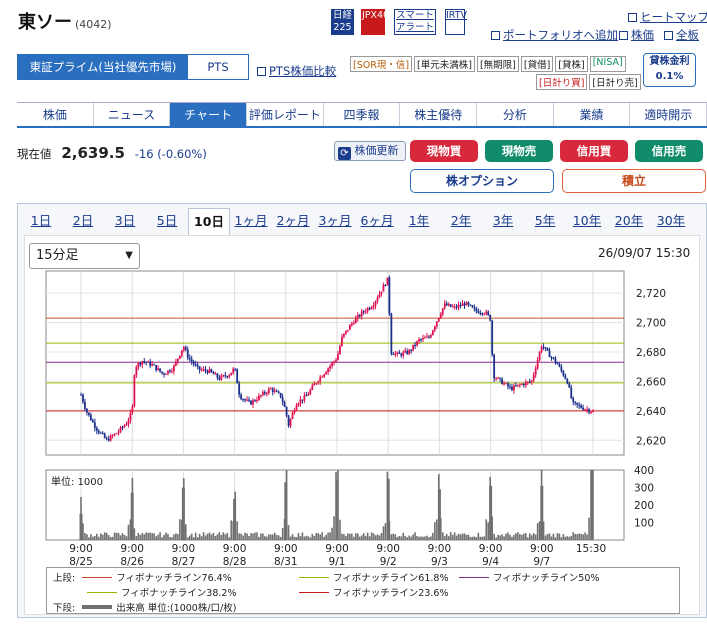 This screenshot has width=707, height=630. What do you see at coordinates (591, 549) in the screenshot?
I see `x-tick-time: 15:30` at bounding box center [591, 549].